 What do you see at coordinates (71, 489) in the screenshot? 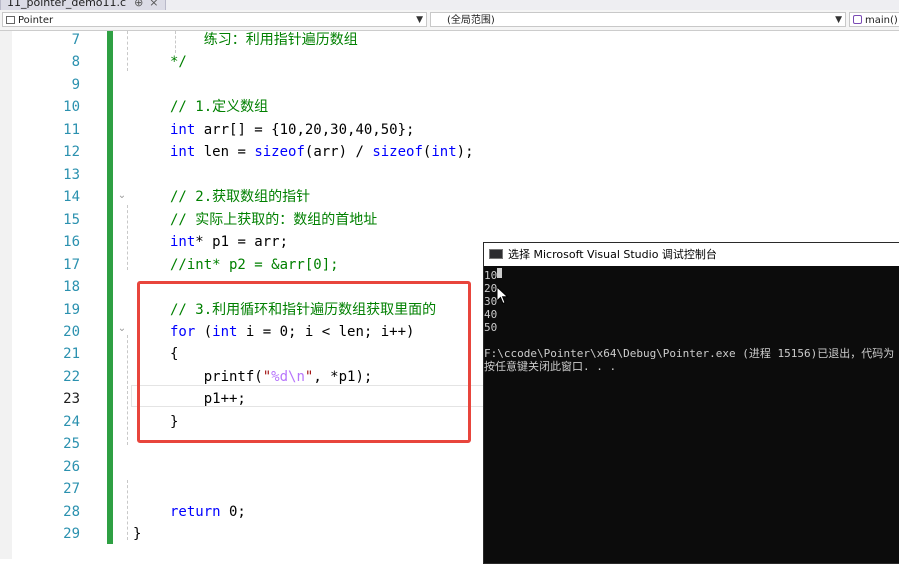
I see `line-number: 27` at bounding box center [71, 489].